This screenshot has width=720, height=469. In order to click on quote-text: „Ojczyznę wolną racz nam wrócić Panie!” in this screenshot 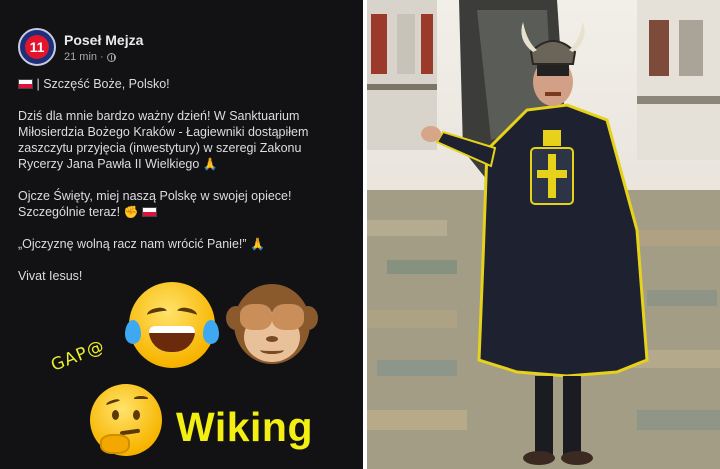, I will do `click(132, 244)`.